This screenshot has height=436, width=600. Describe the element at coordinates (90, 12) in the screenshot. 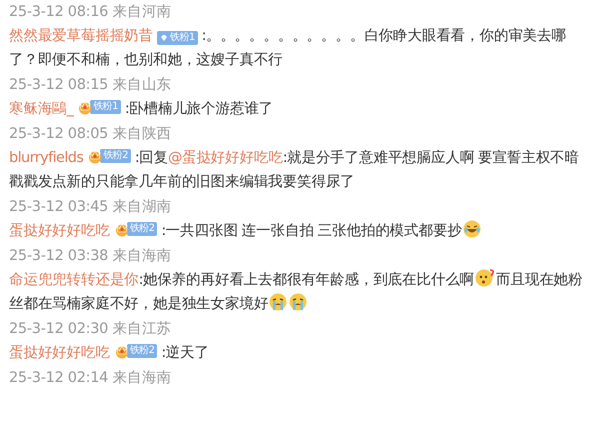

I see `comment-time: 25-3-12 08:16 来自河南` at that location.